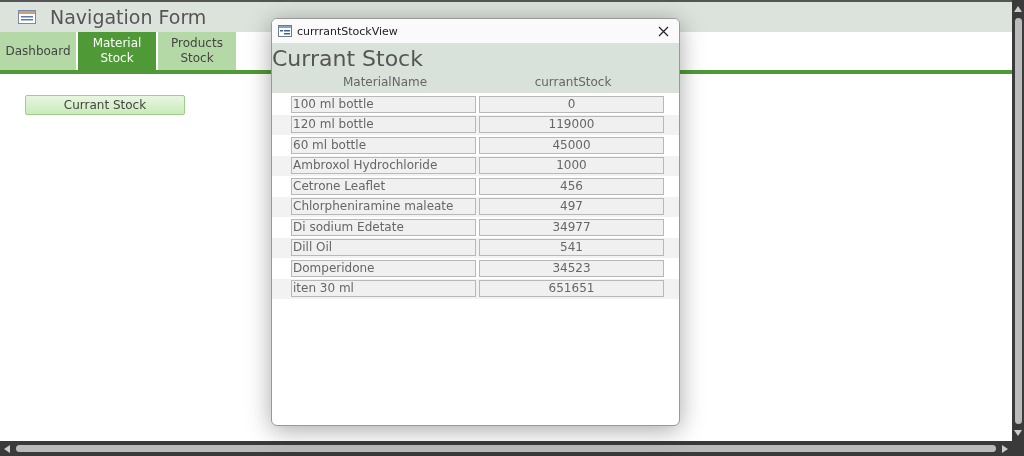 The width and height of the screenshot is (1024, 456). Describe the element at coordinates (7, 448) in the screenshot. I see `scroll-left-icon` at that location.